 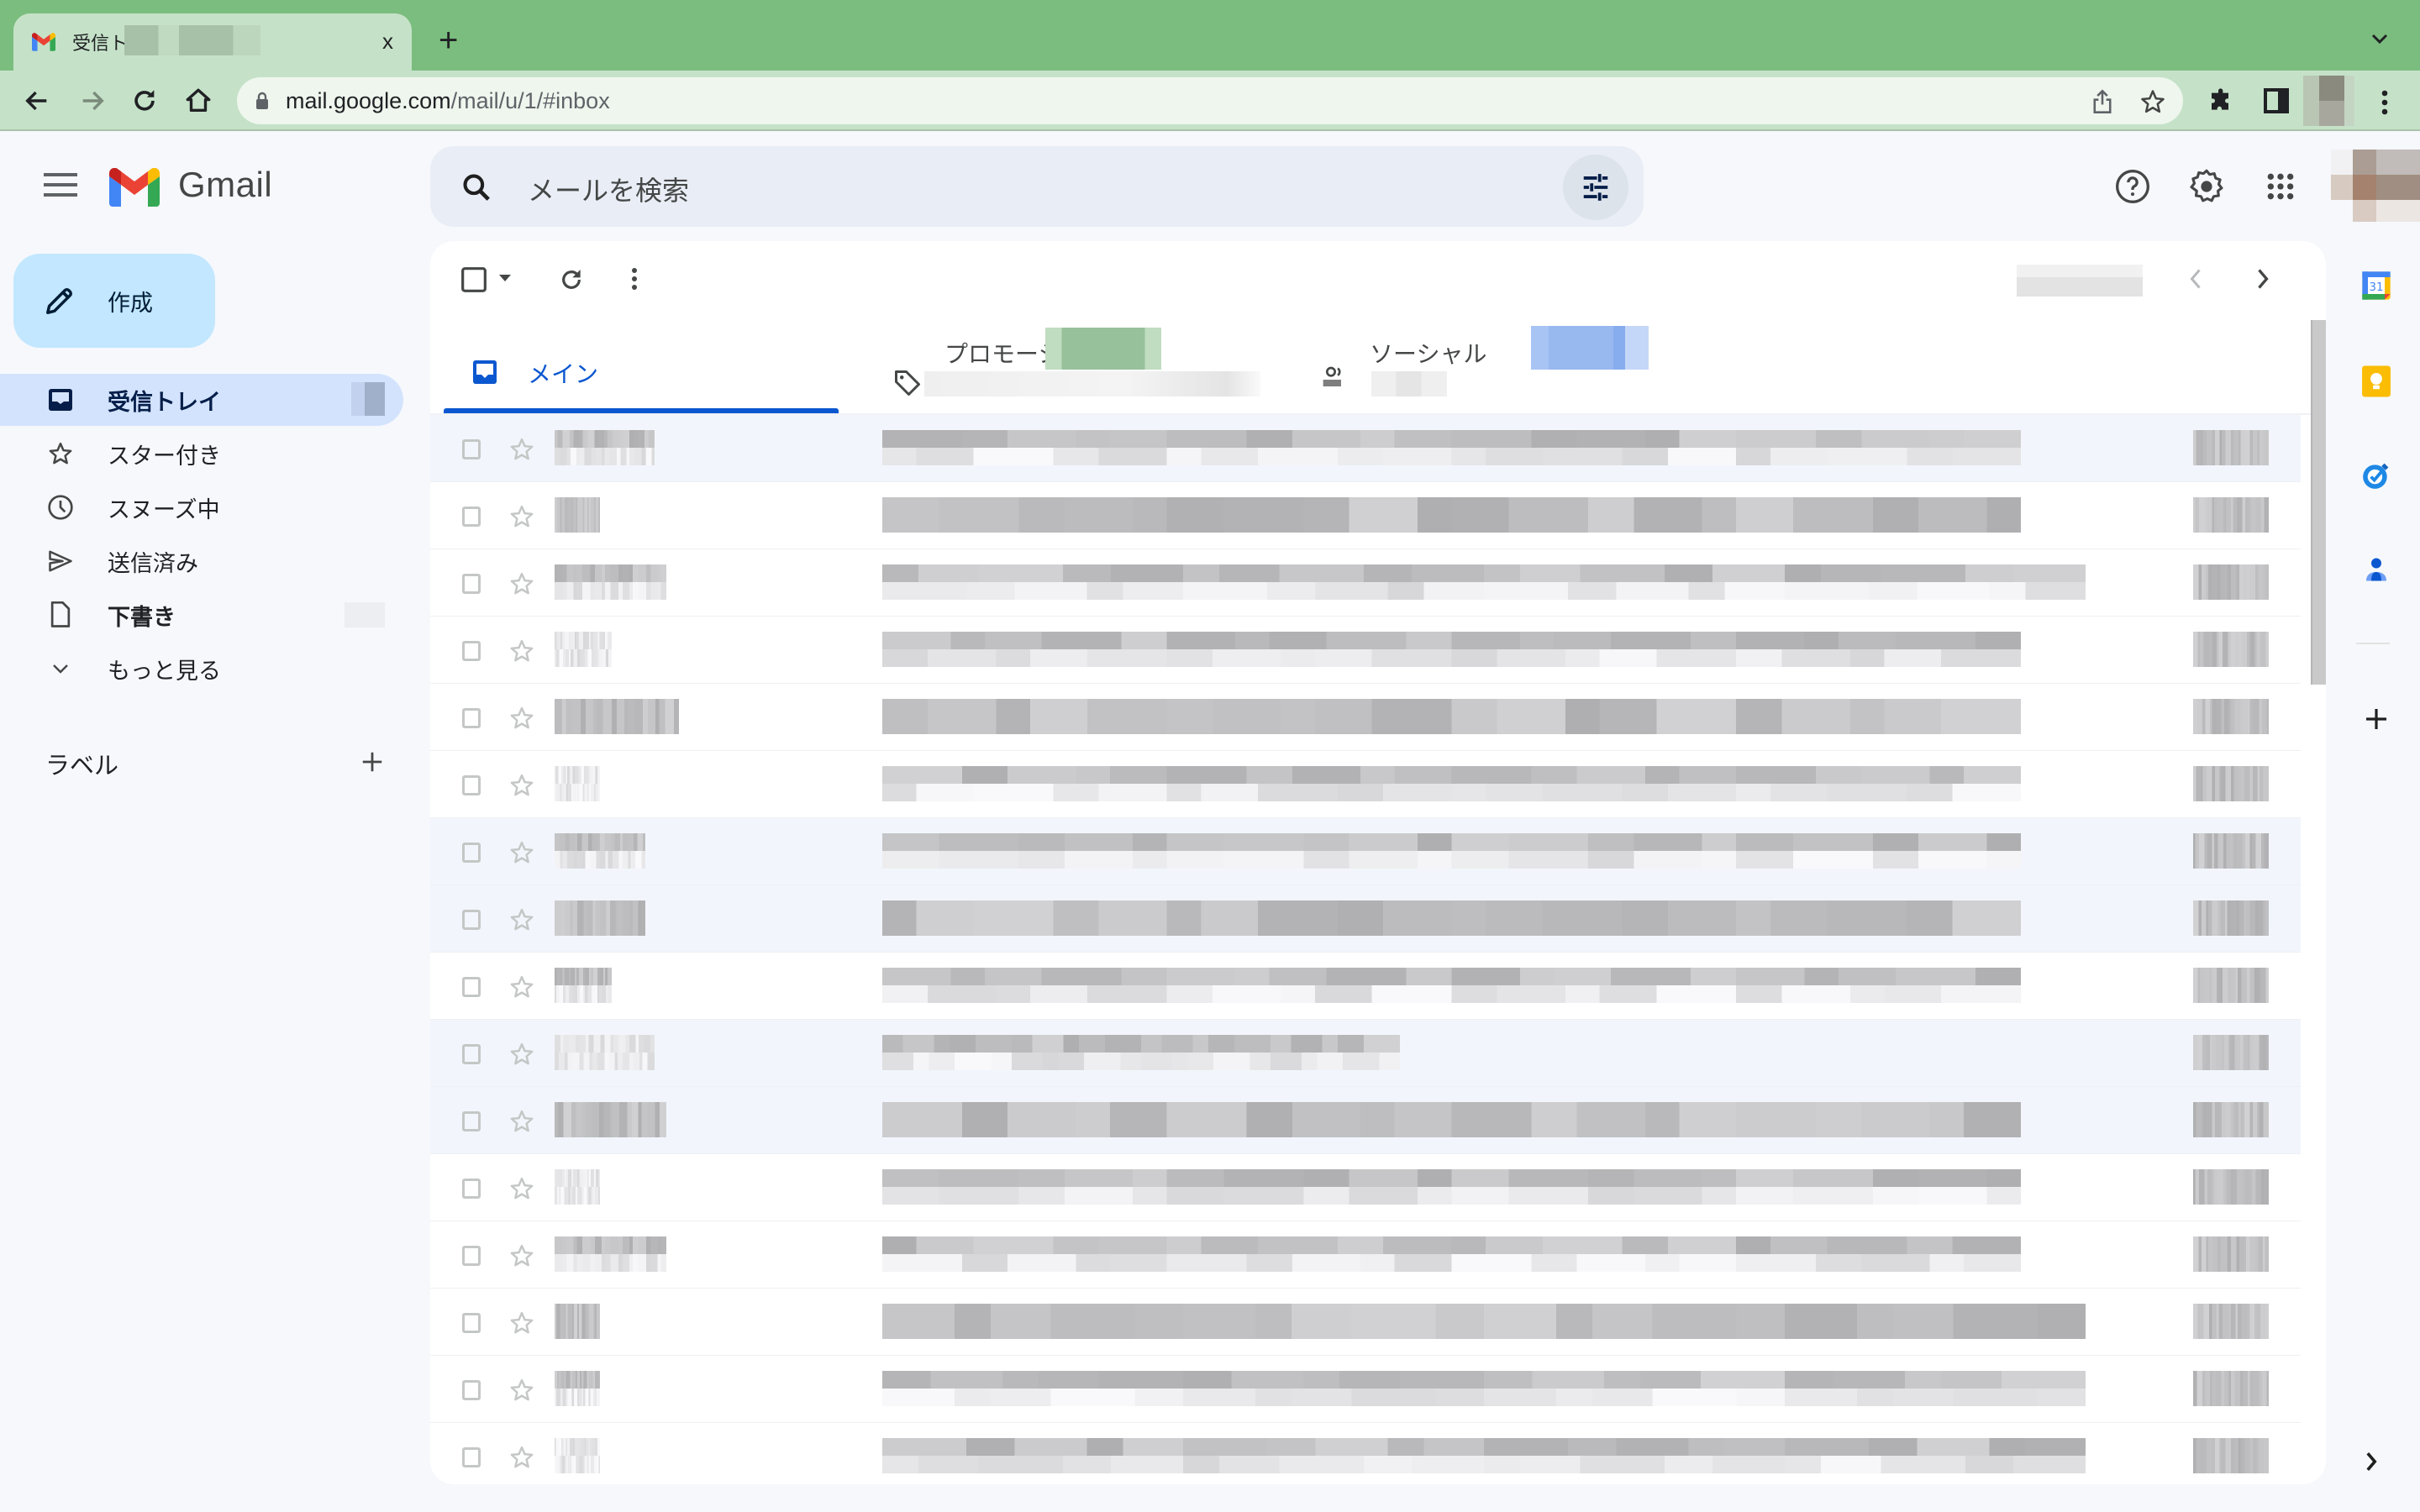 I want to click on email-list-scrollbar, so click(x=2318, y=502).